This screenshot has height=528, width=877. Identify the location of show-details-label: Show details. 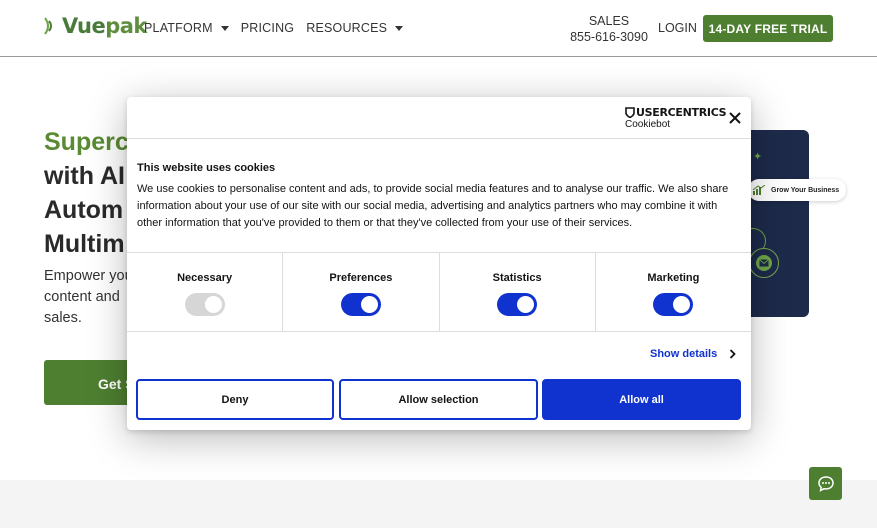
(684, 354).